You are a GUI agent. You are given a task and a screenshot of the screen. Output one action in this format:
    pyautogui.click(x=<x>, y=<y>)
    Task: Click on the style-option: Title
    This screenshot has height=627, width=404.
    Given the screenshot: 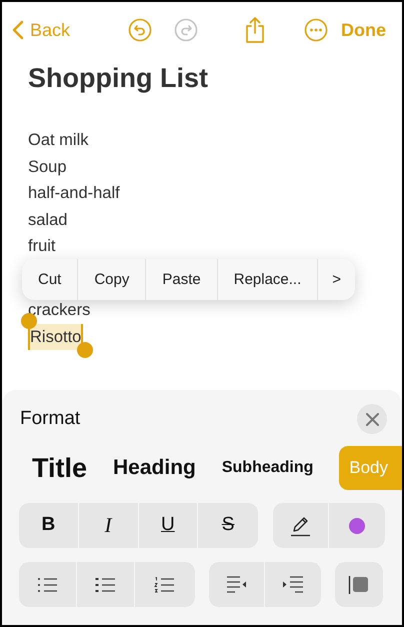 What is the action you would take?
    pyautogui.click(x=60, y=468)
    